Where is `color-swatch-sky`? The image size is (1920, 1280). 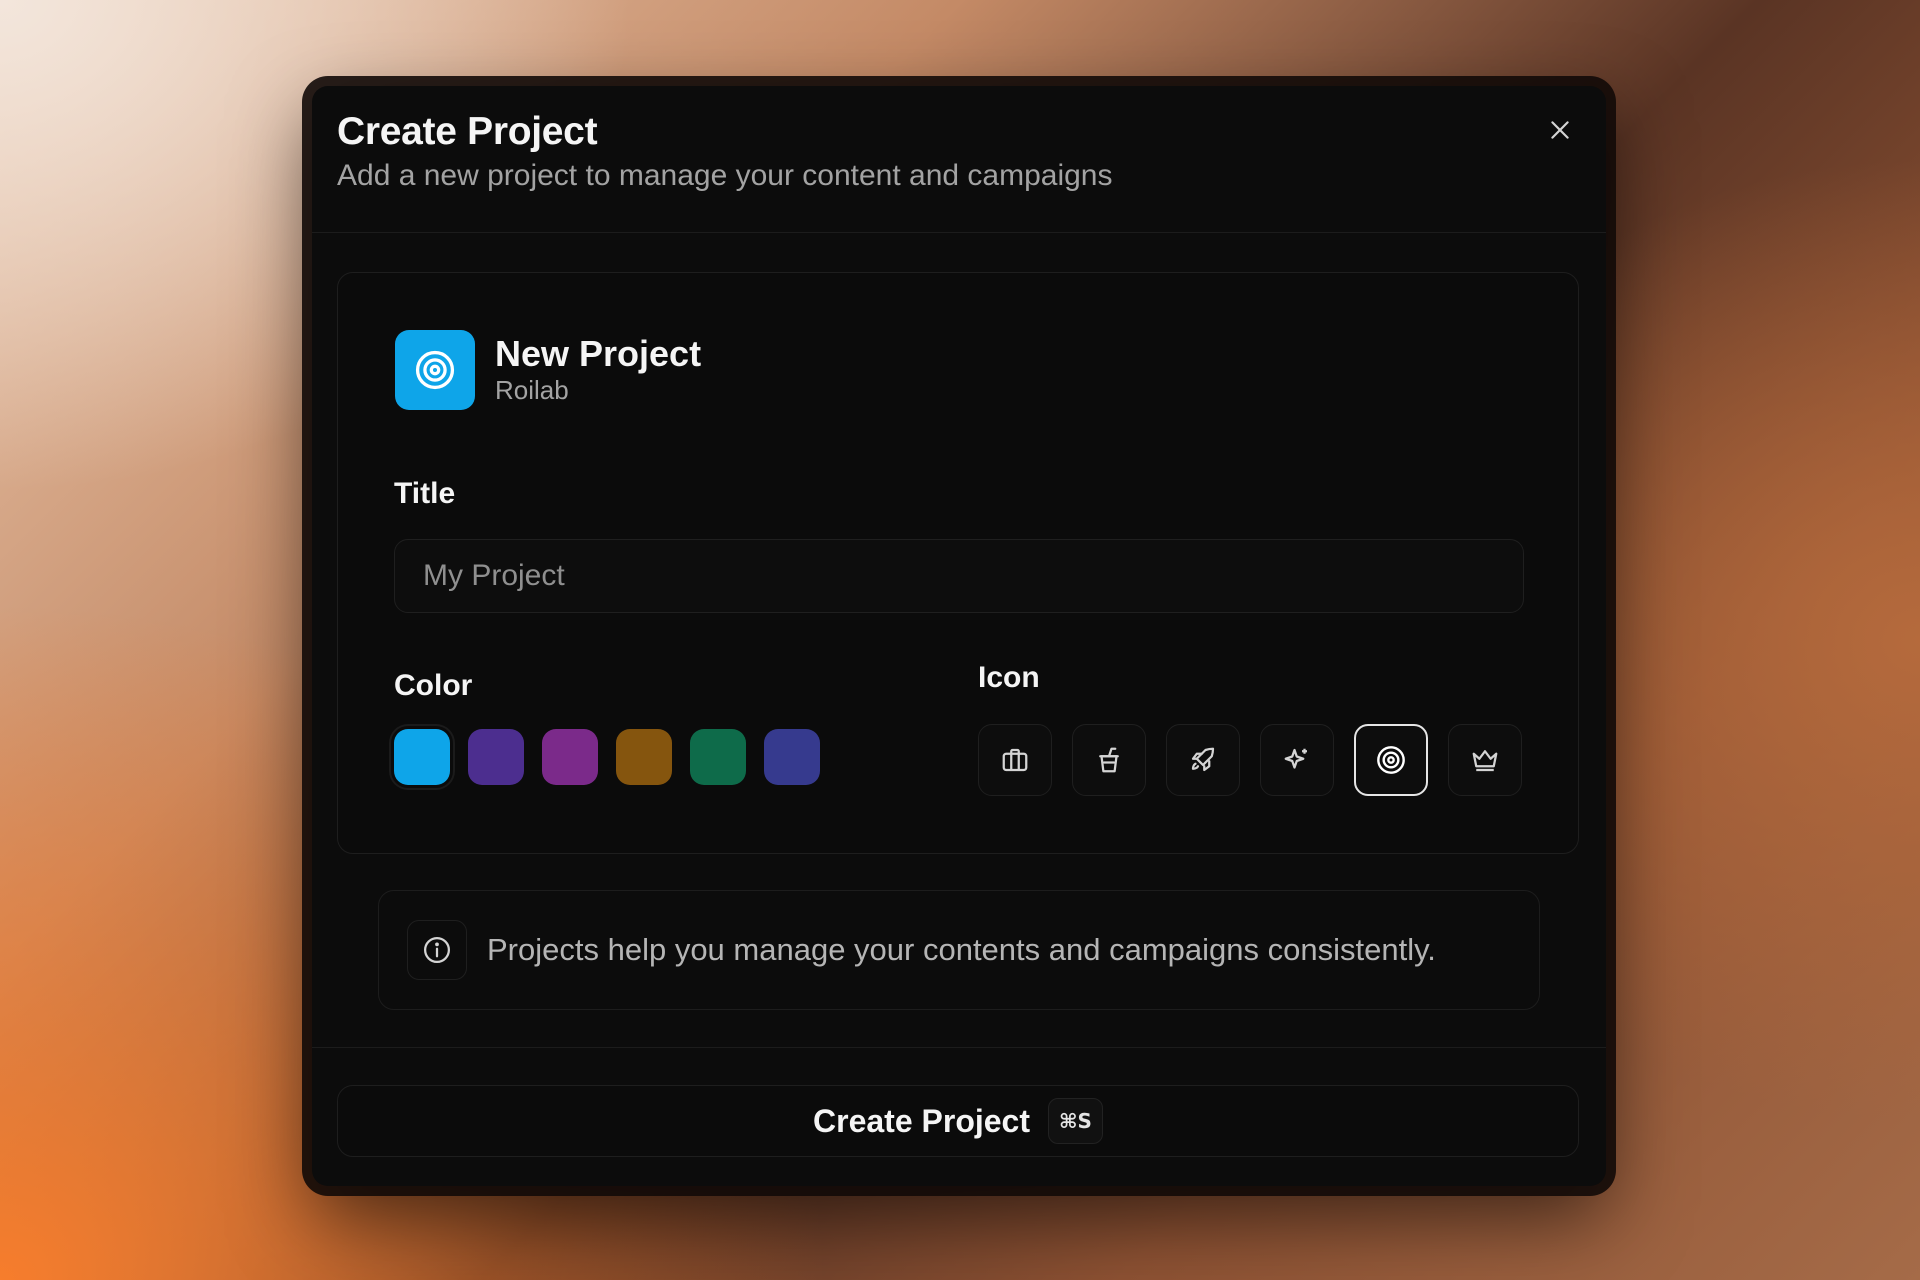 color-swatch-sky is located at coordinates (422, 757).